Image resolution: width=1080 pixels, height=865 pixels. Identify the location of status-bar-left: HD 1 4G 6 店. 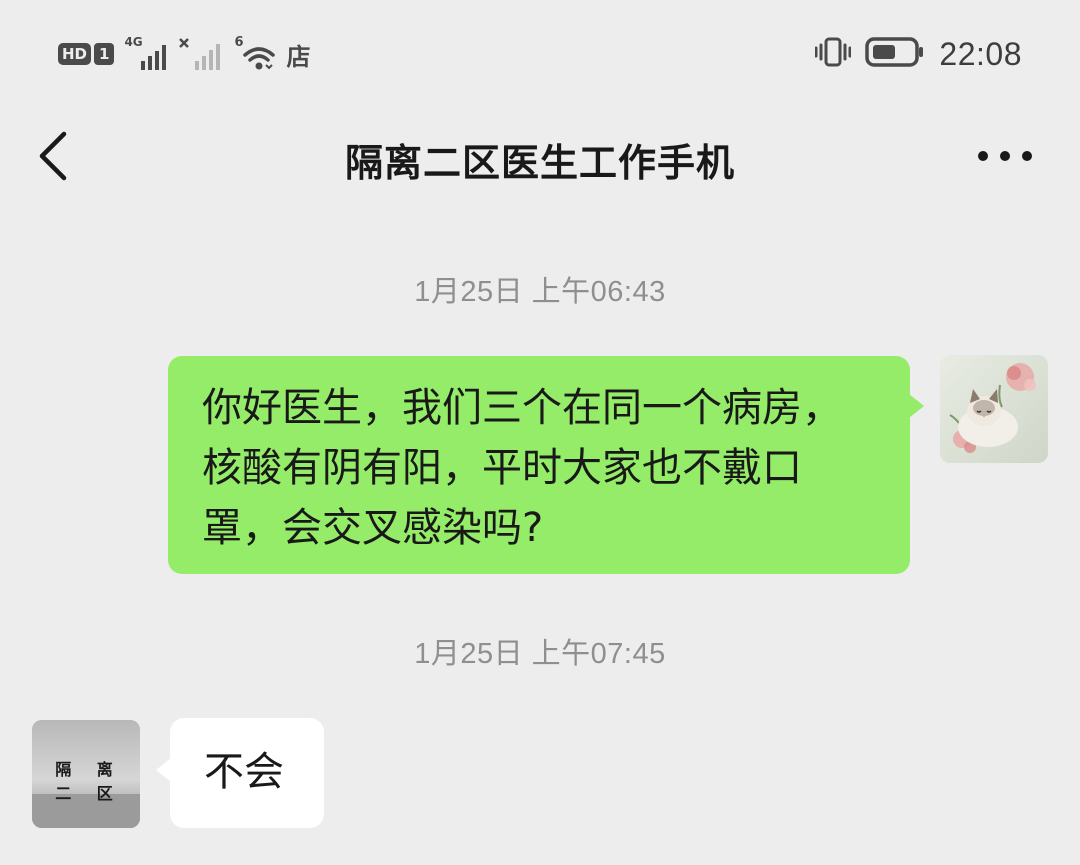
(184, 53).